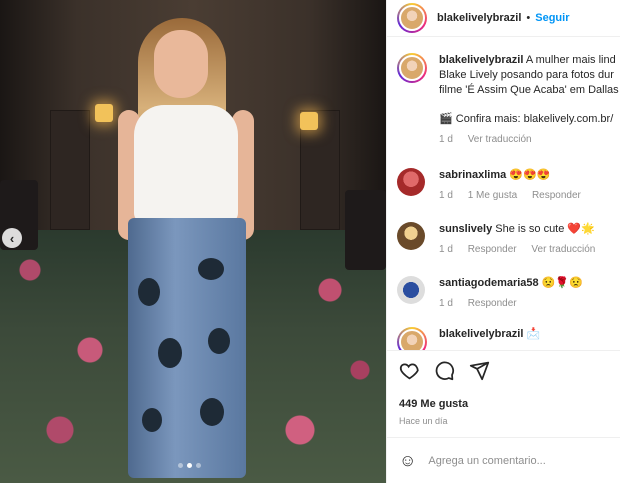  What do you see at coordinates (309, 121) in the screenshot?
I see `photo-lamp` at bounding box center [309, 121].